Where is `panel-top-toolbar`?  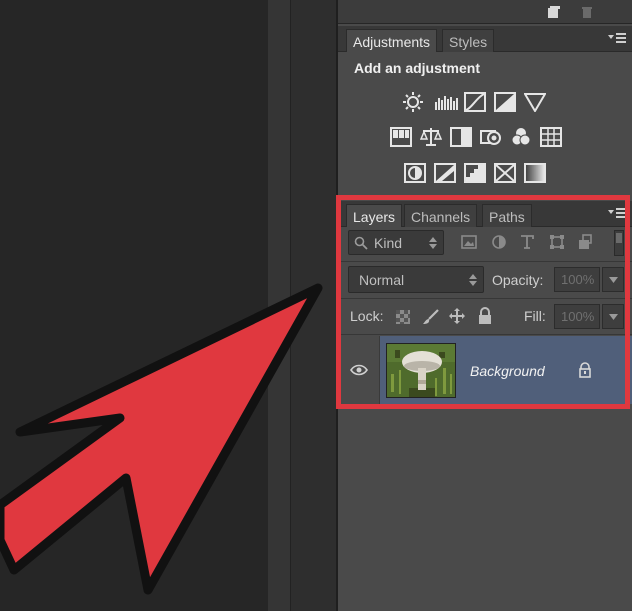 panel-top-toolbar is located at coordinates (485, 12).